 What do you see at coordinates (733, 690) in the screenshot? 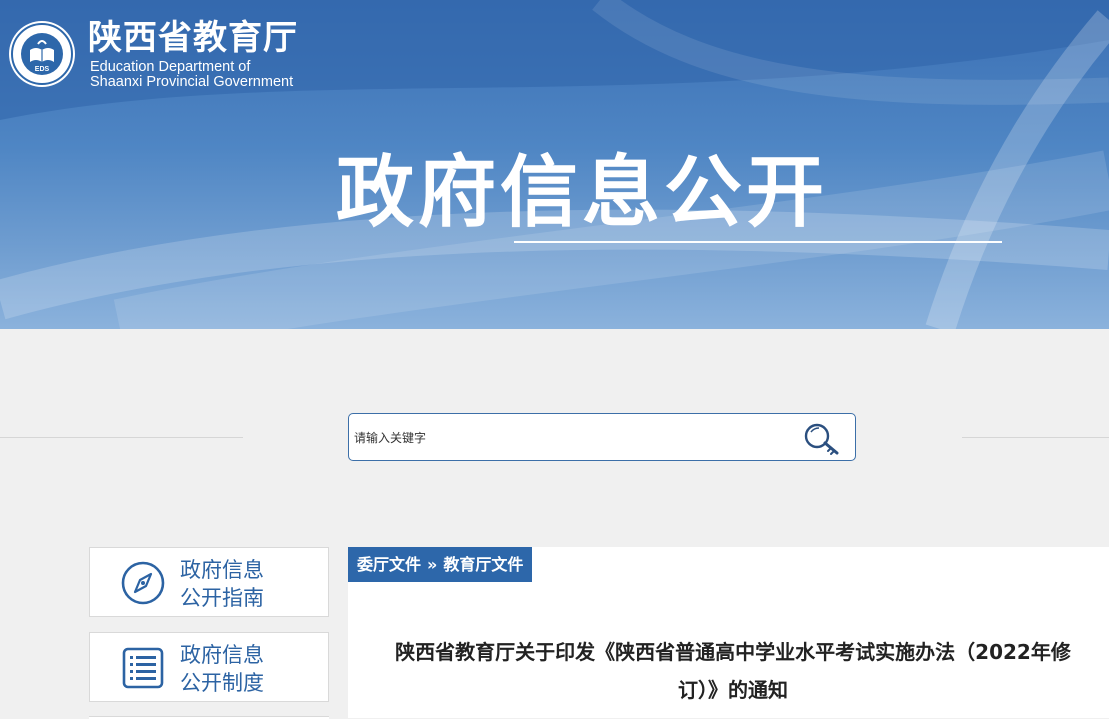
I see `document-title-line2: 订）》的通知` at bounding box center [733, 690].